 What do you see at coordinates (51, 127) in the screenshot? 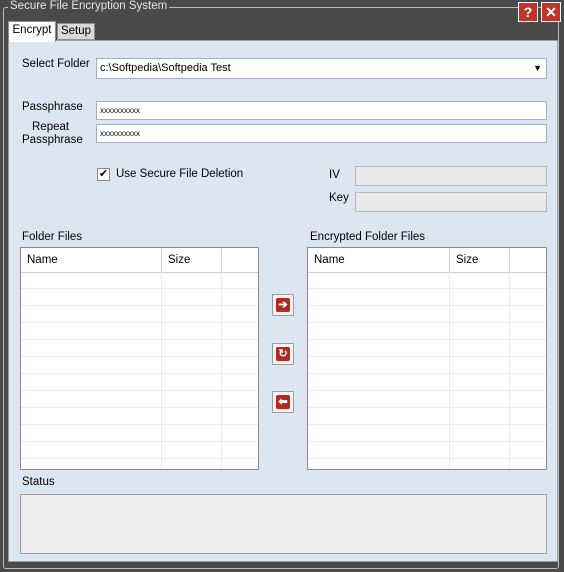
I see `repeat-label-line1: Repeat` at bounding box center [51, 127].